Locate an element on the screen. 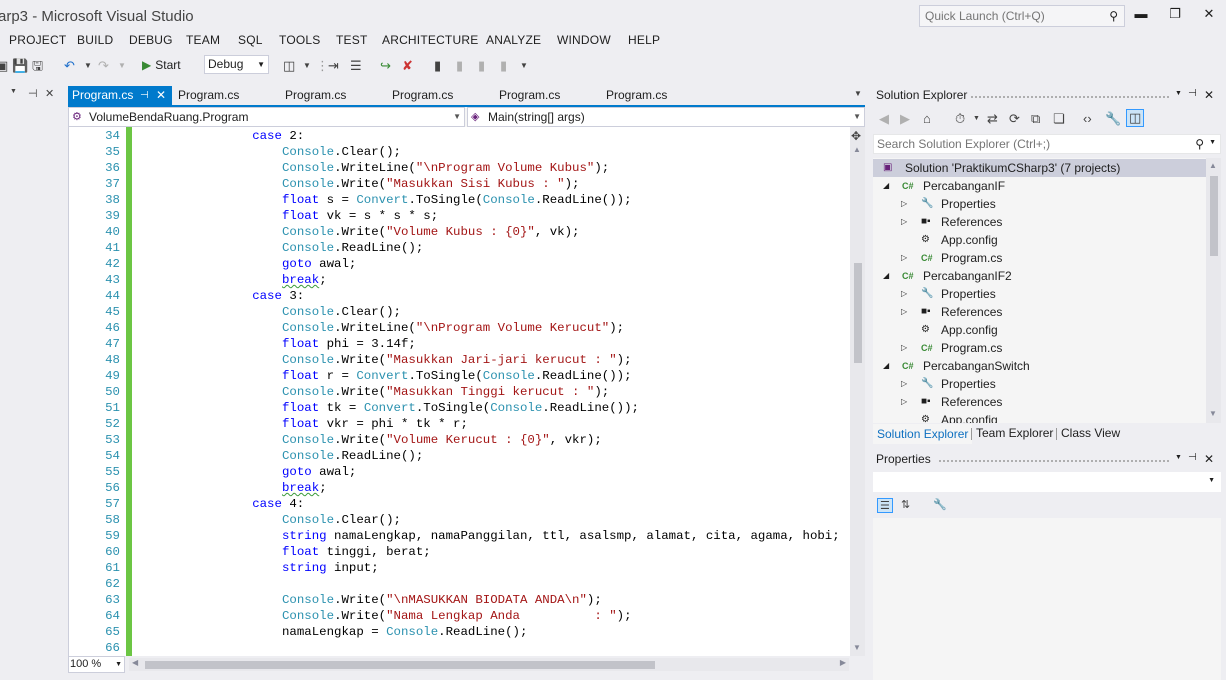  next-bookmark-icon: ▮ is located at coordinates (481, 66).